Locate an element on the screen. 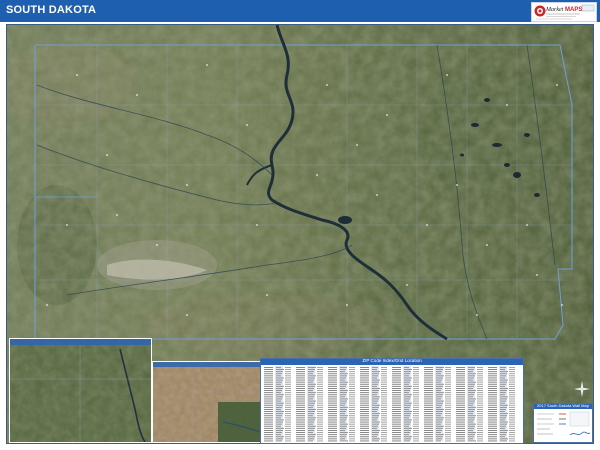  map-title: SOUTH DAKOTA is located at coordinates (51, 10).